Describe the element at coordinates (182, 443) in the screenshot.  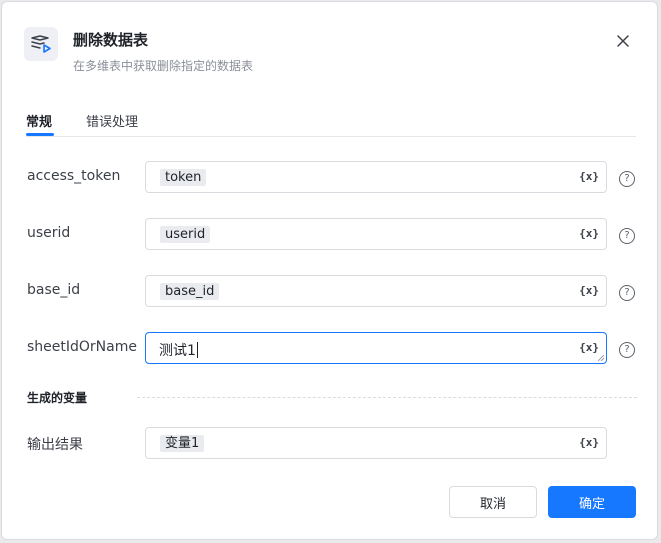
I see `variable-tag: 变量1` at that location.